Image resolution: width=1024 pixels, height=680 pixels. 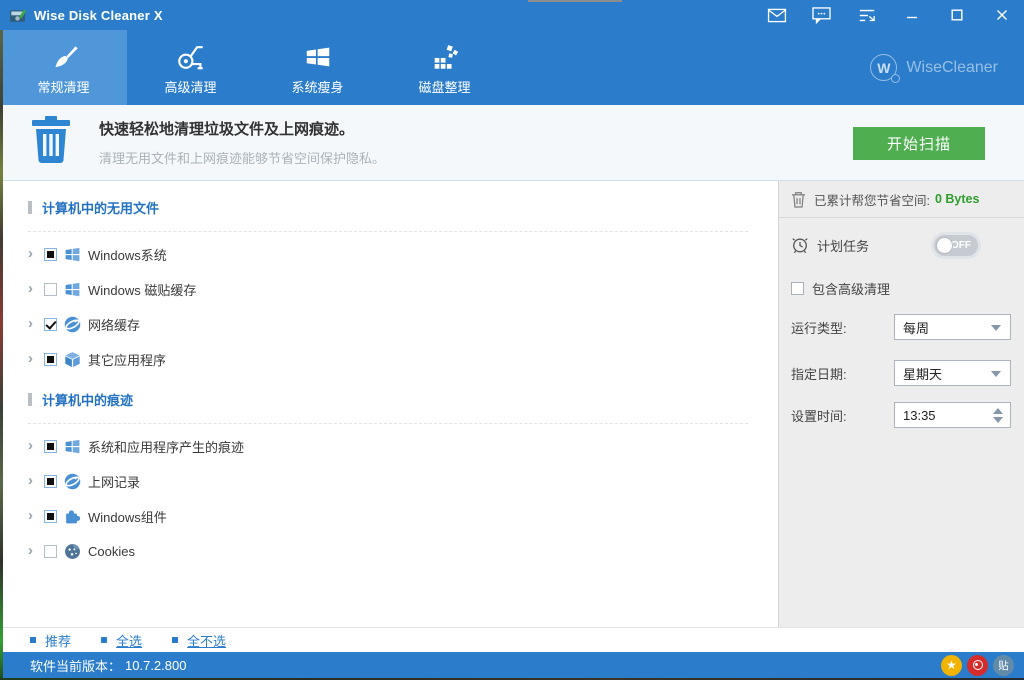 What do you see at coordinates (923, 374) in the screenshot?
I see `date-value: 星期天` at bounding box center [923, 374].